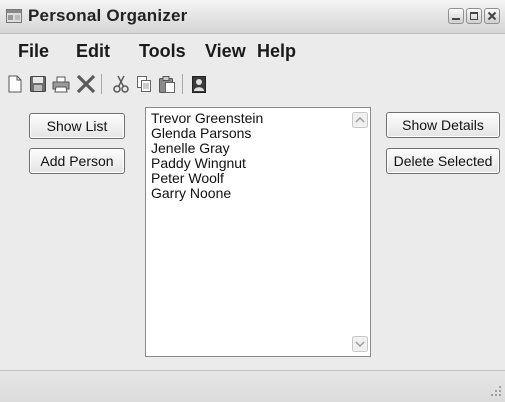  Describe the element at coordinates (167, 84) in the screenshot. I see `paste-icon` at that location.